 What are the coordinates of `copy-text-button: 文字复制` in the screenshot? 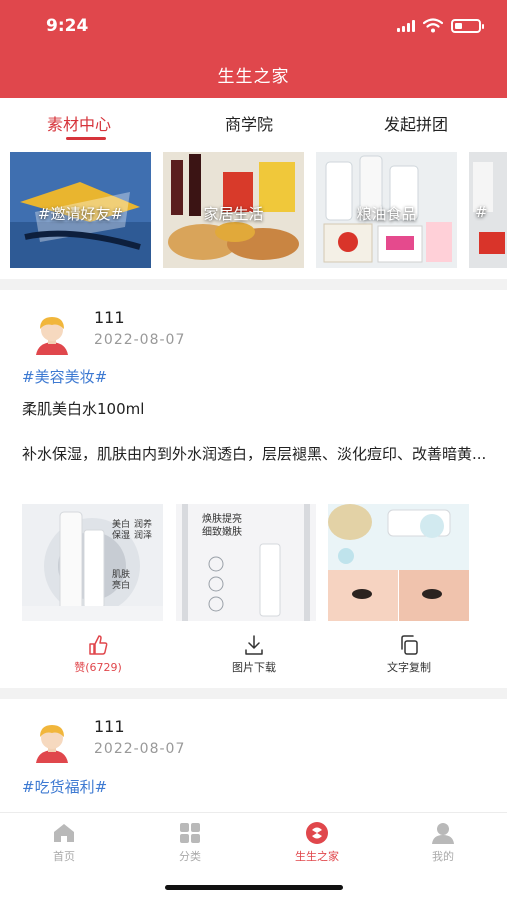 It's located at (409, 654).